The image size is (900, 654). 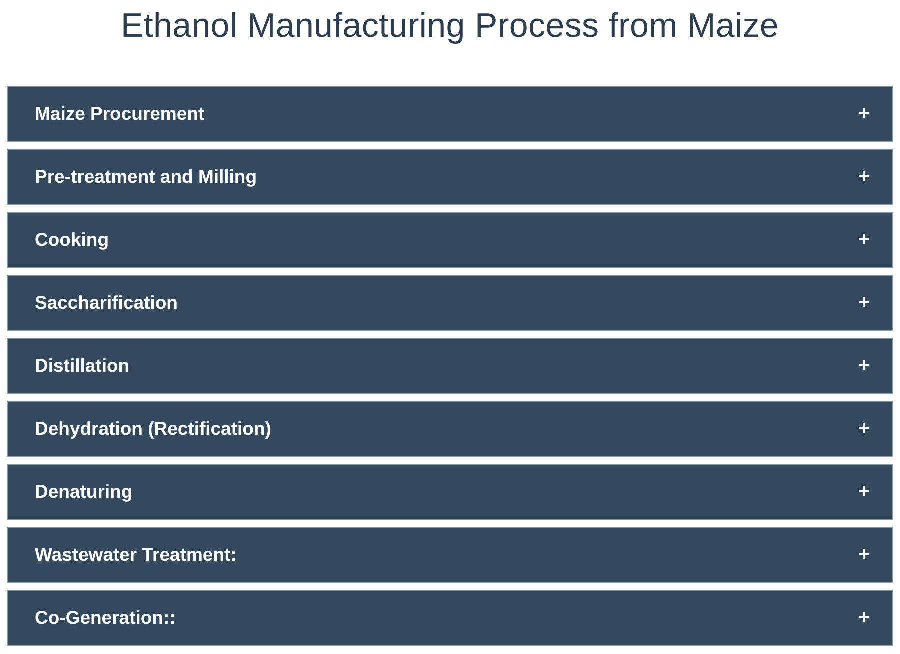 What do you see at coordinates (450, 555) in the screenshot?
I see `accordion-header: Wastewater Treatment:` at bounding box center [450, 555].